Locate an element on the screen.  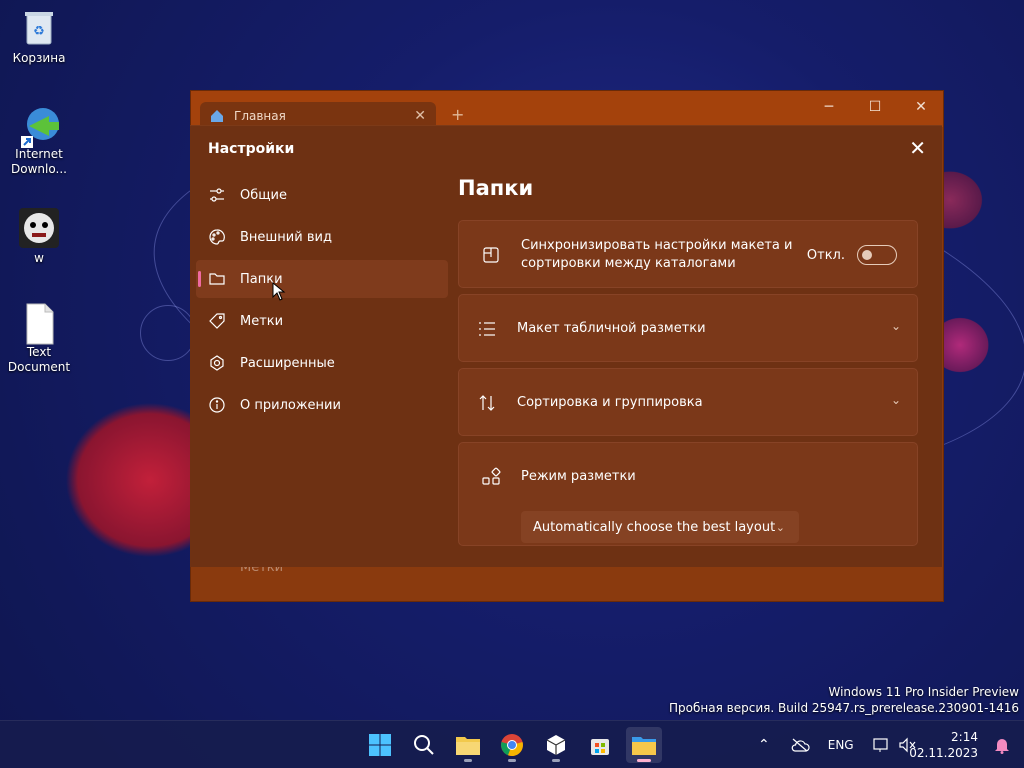
file-explorer-icon is located at coordinates (468, 746).